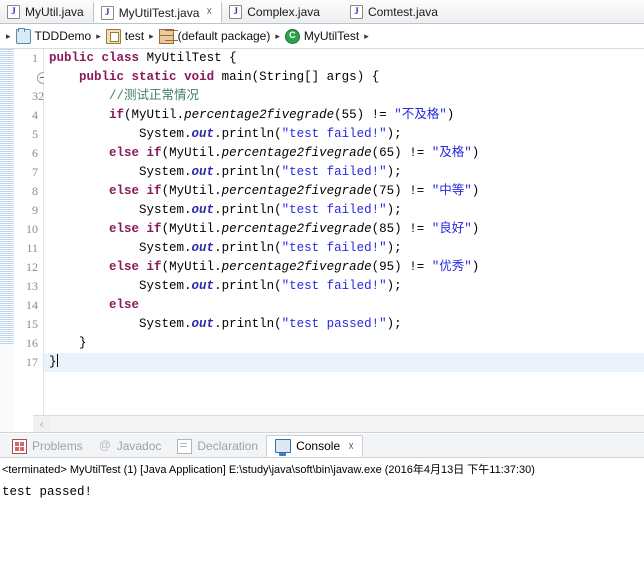 This screenshot has width=644, height=573. I want to click on line-number: 13, so click(32, 286).